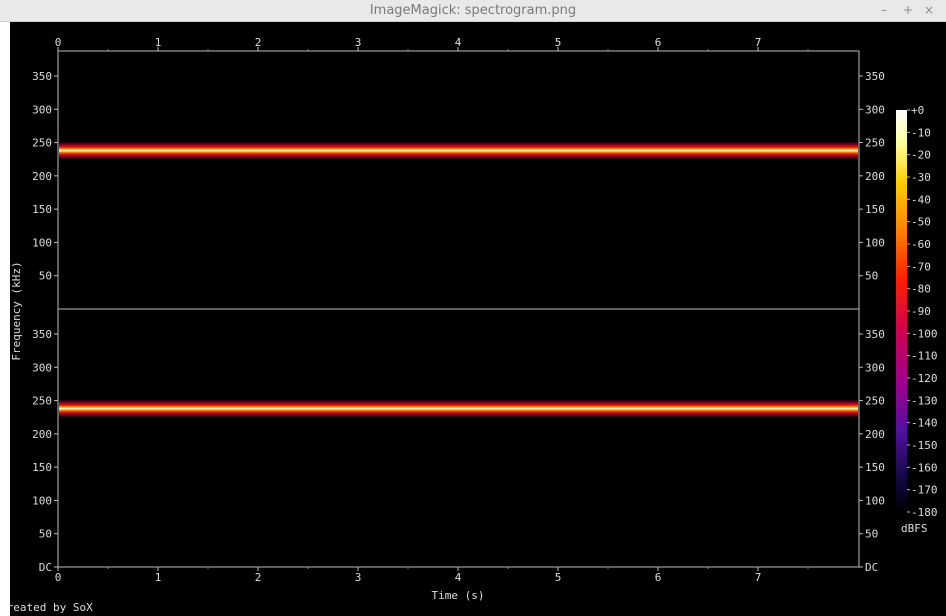 The width and height of the screenshot is (946, 616). What do you see at coordinates (458, 595) in the screenshot?
I see `x-axis-label: Time (s)` at bounding box center [458, 595].